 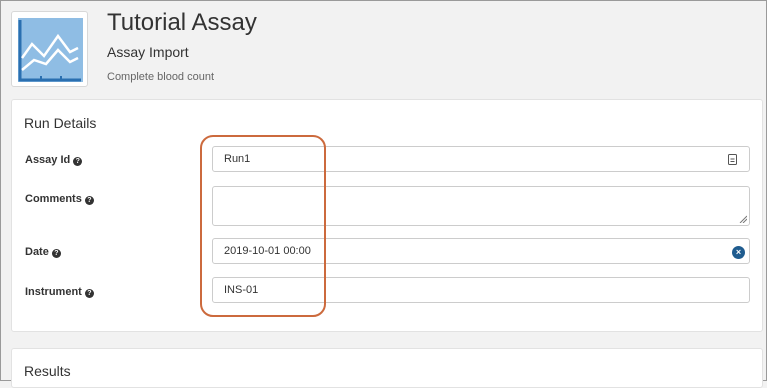 What do you see at coordinates (37, 252) in the screenshot?
I see `date-label-text: Date` at bounding box center [37, 252].